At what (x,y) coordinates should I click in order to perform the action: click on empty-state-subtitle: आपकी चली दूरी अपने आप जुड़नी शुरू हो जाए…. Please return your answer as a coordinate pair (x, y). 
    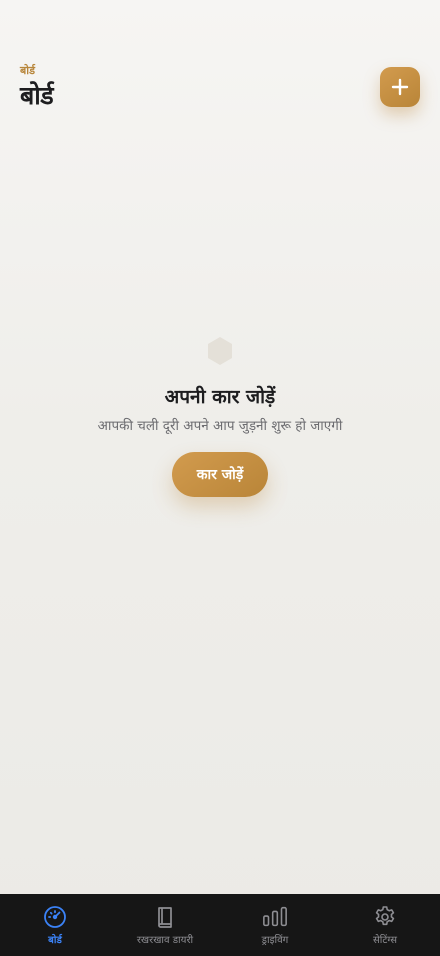
    Looking at the image, I should click on (220, 426).